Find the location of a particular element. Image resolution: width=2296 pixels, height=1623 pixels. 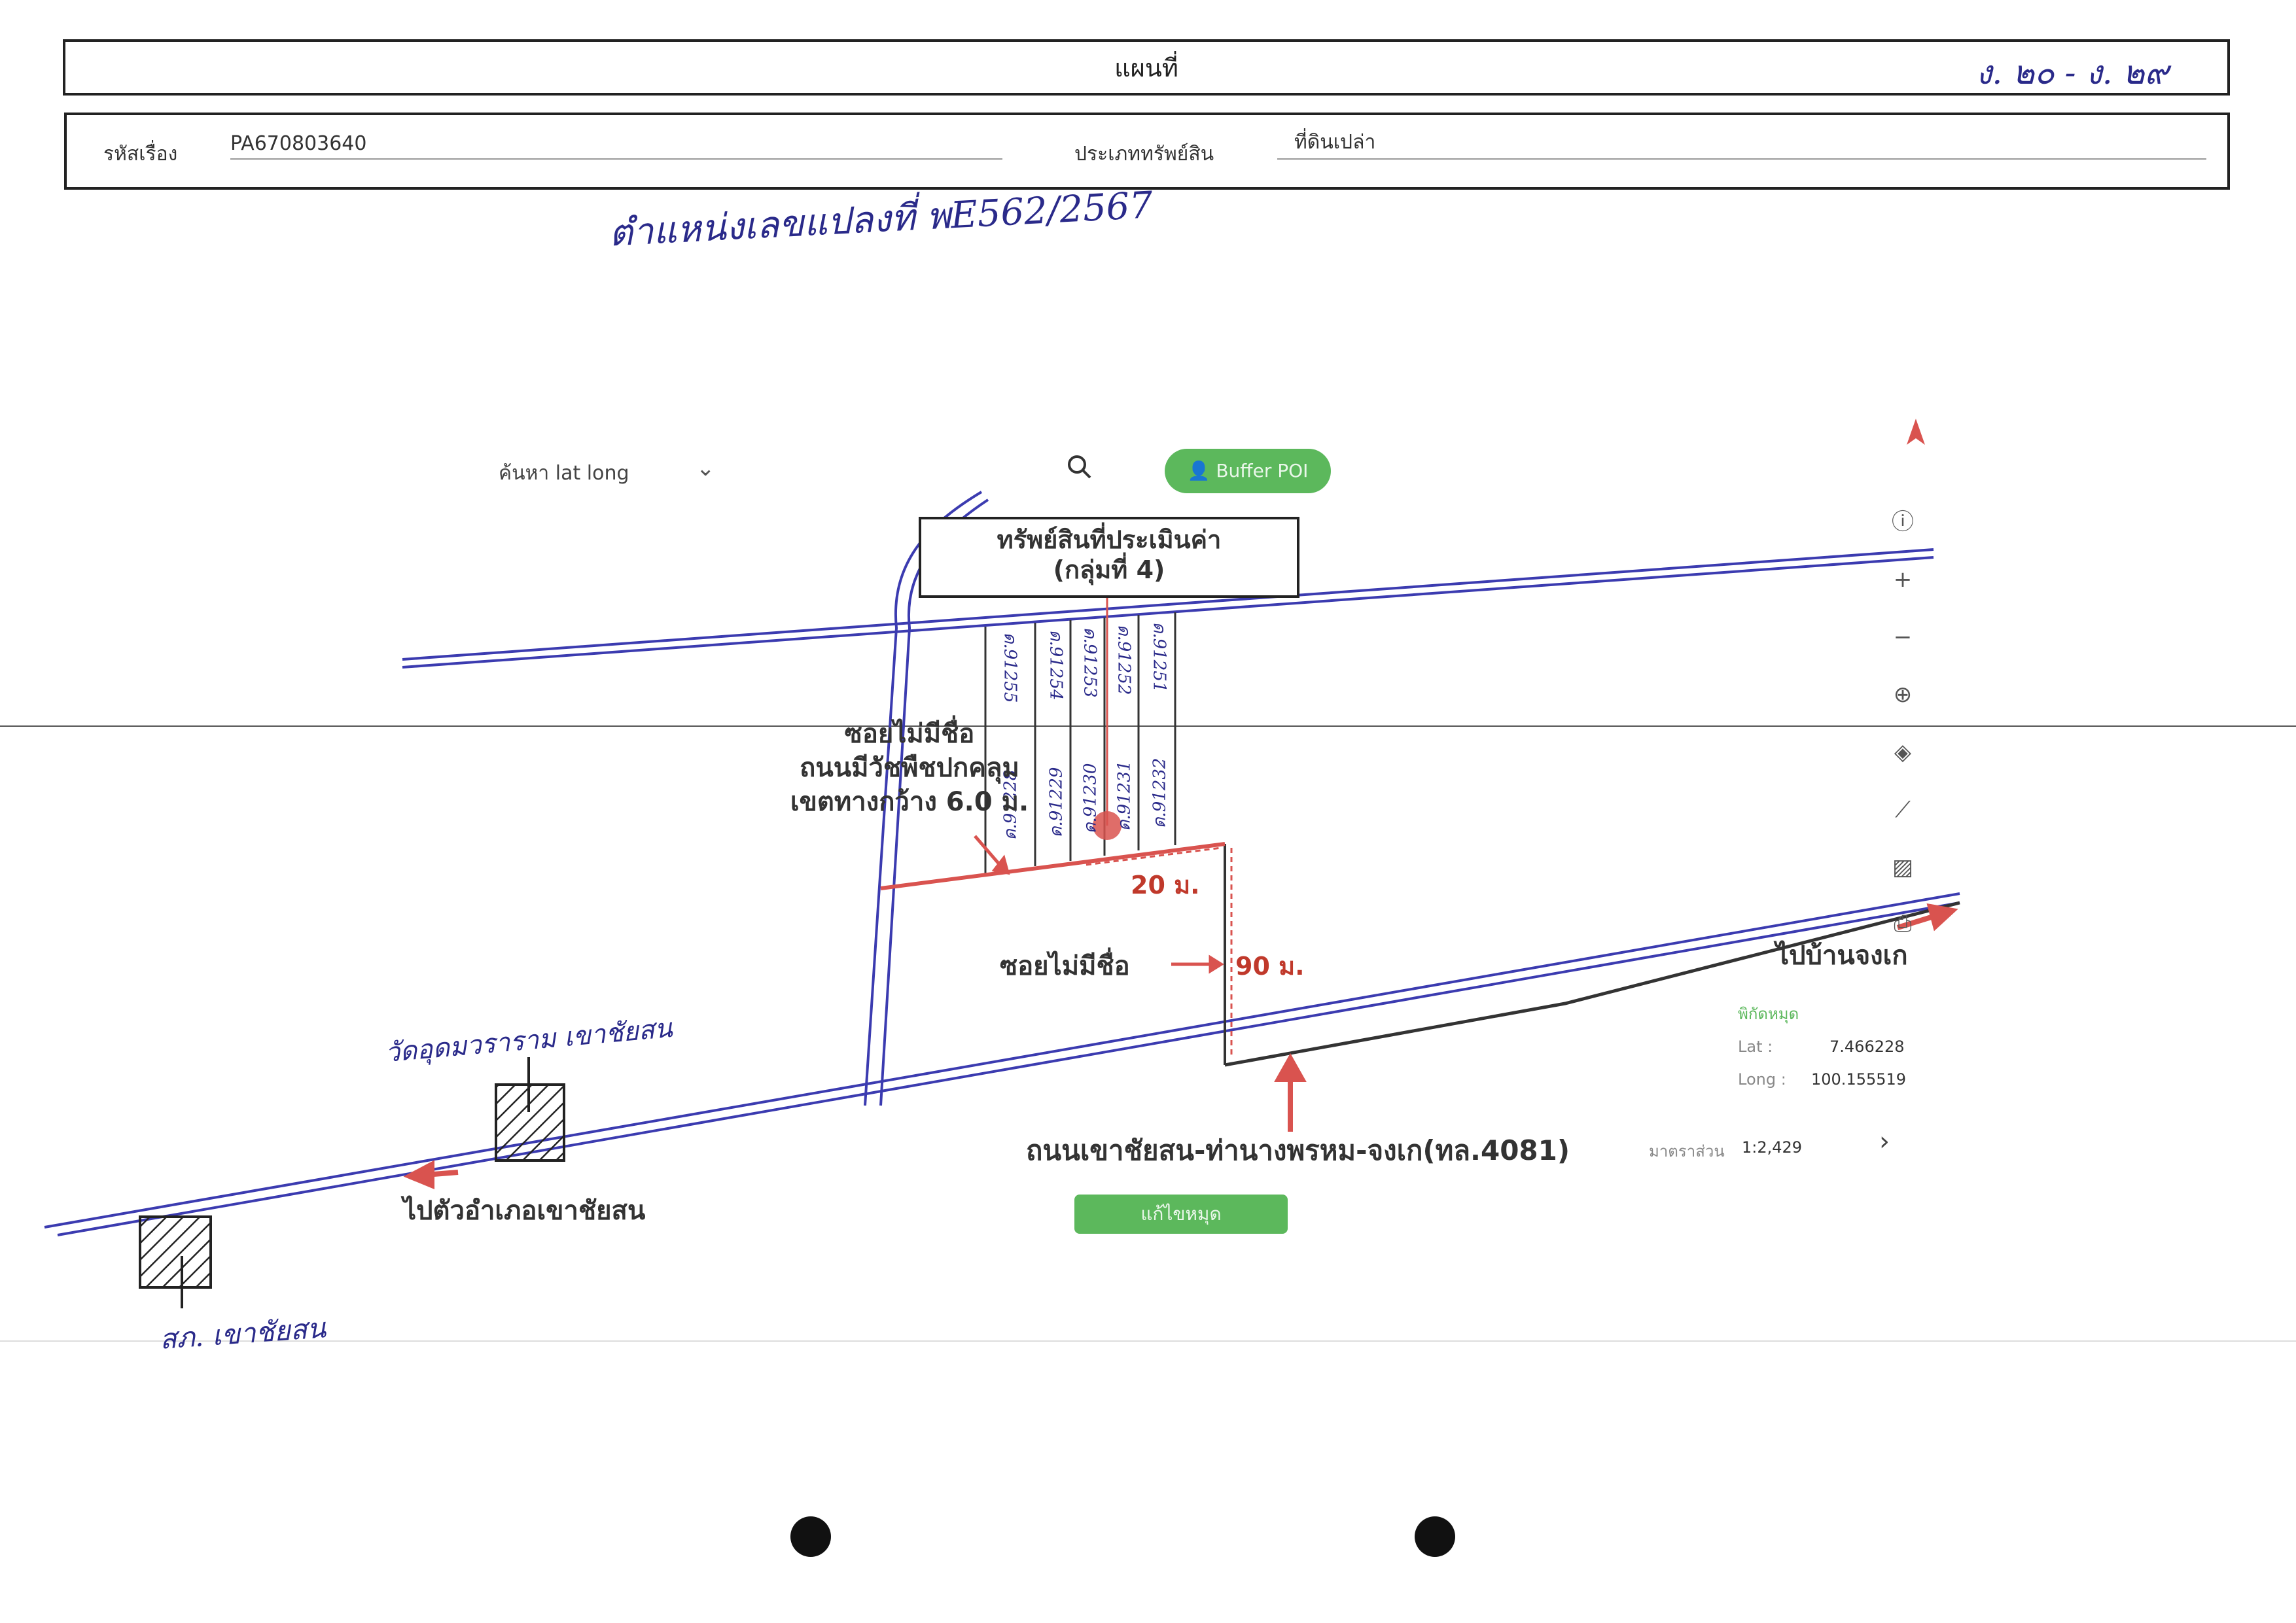

plot-label: ด.91253 is located at coordinates (1090, 663).